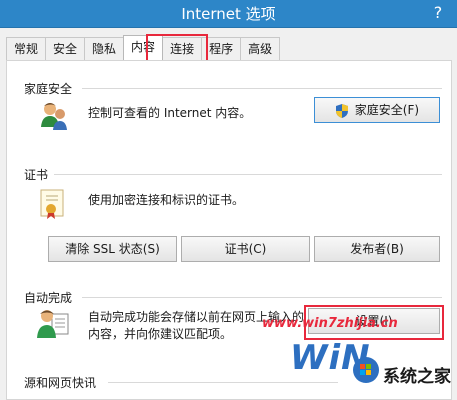 This screenshot has width=457, height=400. Describe the element at coordinates (36, 175) in the screenshot. I see `certificates-title: 证书` at that location.